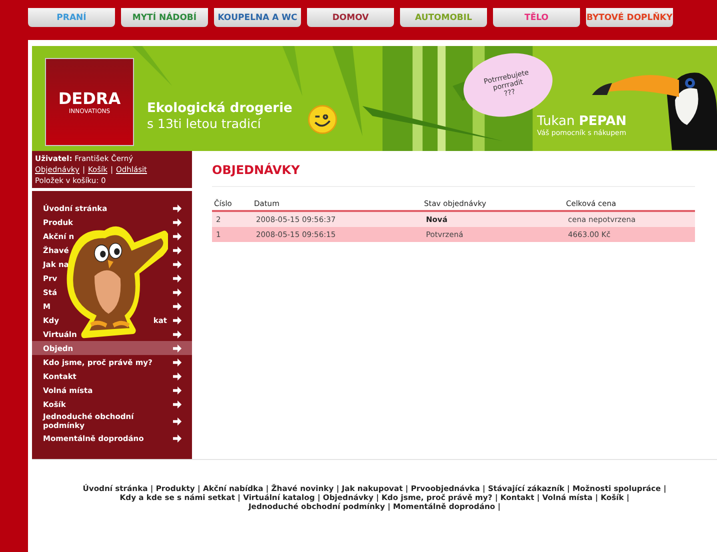  I want to click on tagline-subtitle: s 13ti letou tradicí, so click(204, 123).